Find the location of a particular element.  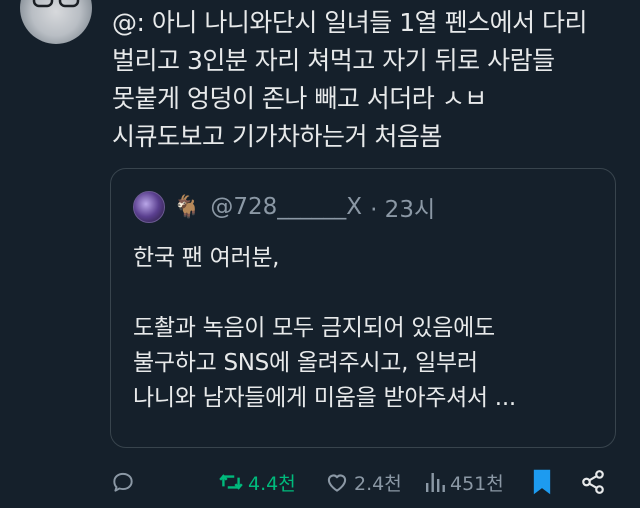

author-avatar is located at coordinates (56, 22).